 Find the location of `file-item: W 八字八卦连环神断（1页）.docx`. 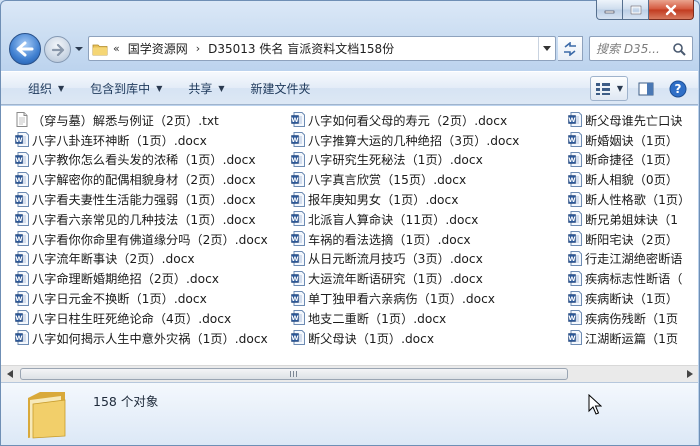

file-item: W 八字八卦连环神断（1页）.docx is located at coordinates (141, 140).